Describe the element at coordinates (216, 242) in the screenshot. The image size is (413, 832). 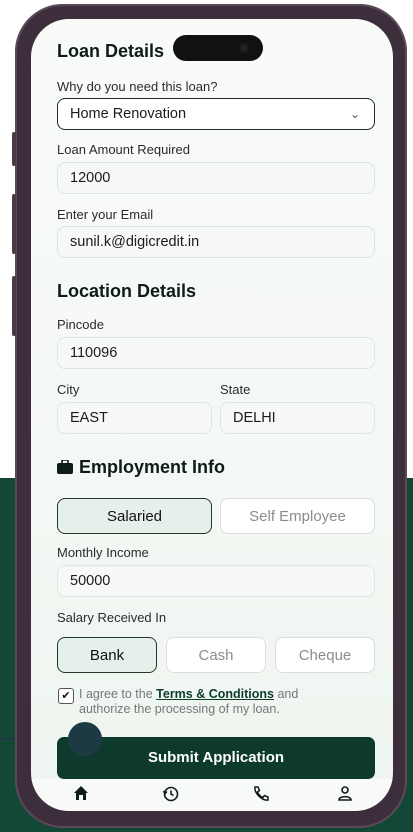
I see `email-input: sunil.k@digicredit.in` at that location.